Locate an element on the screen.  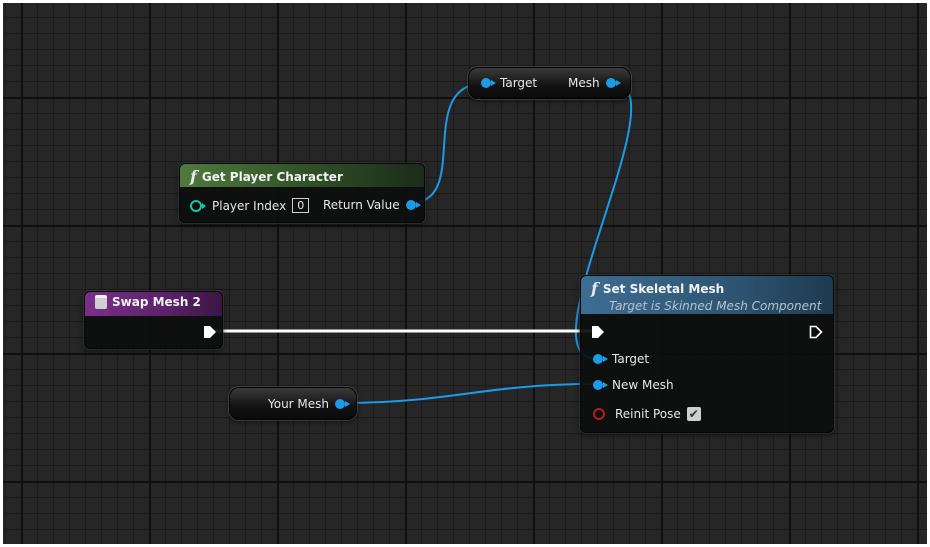
swap-mesh-event-node: Swap Mesh 2 is located at coordinates (153, 320).